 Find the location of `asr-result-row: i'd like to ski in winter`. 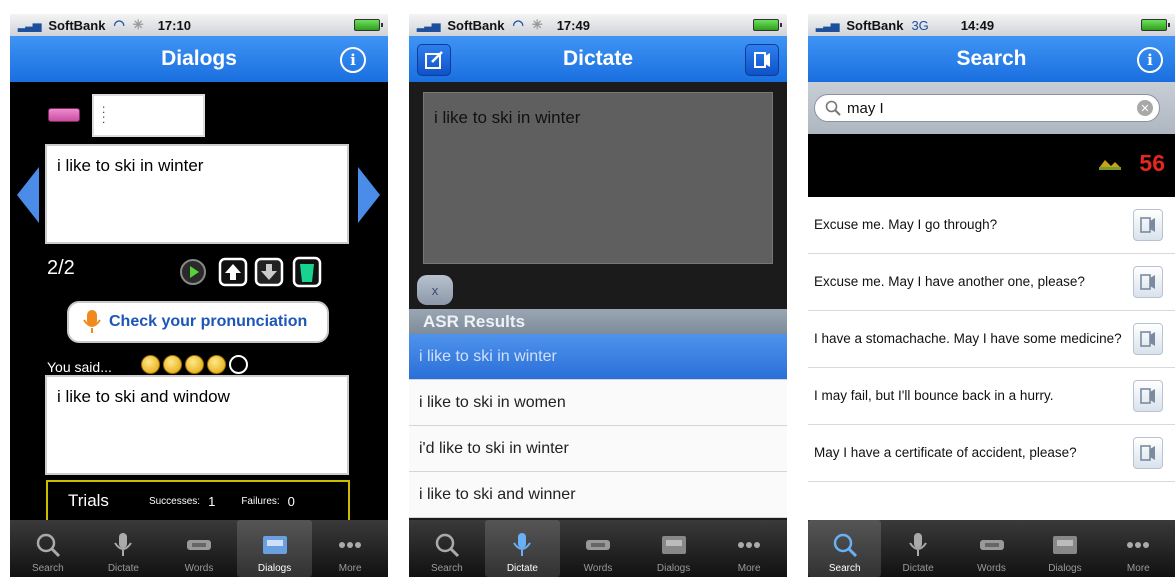

asr-result-row: i'd like to ski in winter is located at coordinates (598, 449).